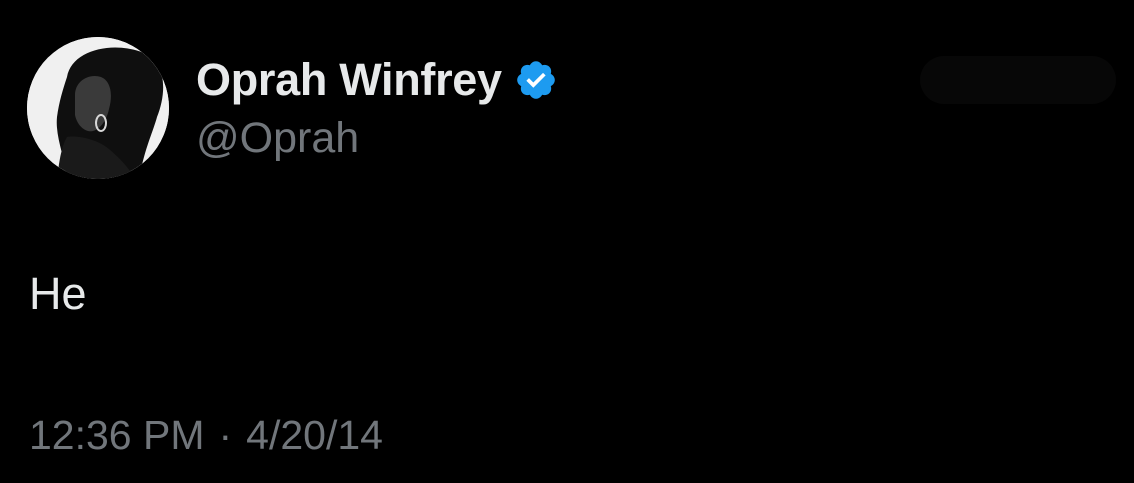 The width and height of the screenshot is (1134, 483). Describe the element at coordinates (536, 80) in the screenshot. I see `verified-badge-icon` at that location.